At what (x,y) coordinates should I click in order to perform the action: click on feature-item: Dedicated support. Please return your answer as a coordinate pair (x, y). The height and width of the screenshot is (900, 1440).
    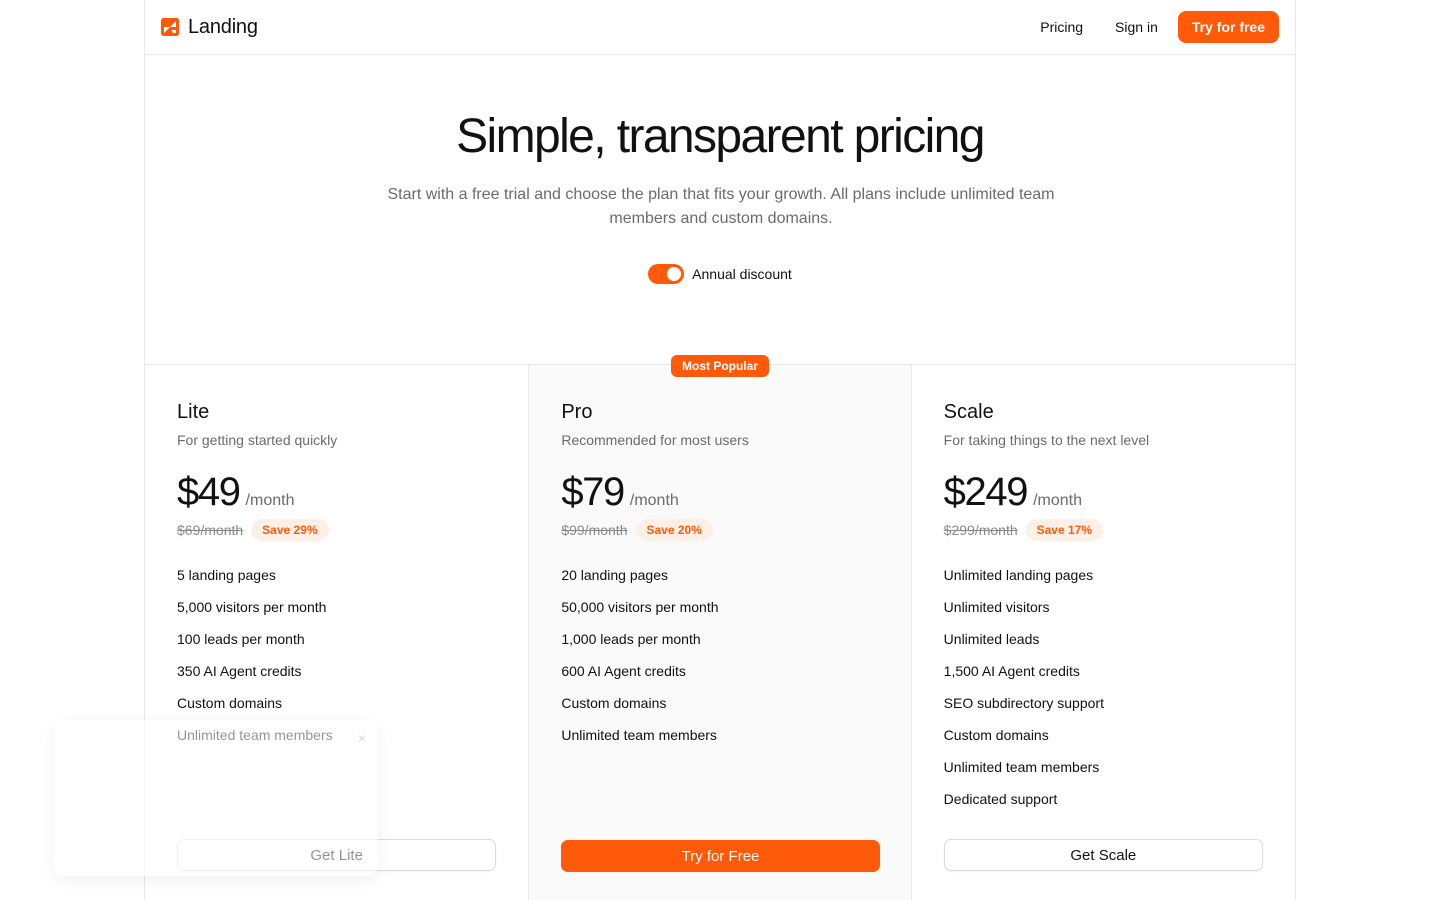
    Looking at the image, I should click on (1000, 799).